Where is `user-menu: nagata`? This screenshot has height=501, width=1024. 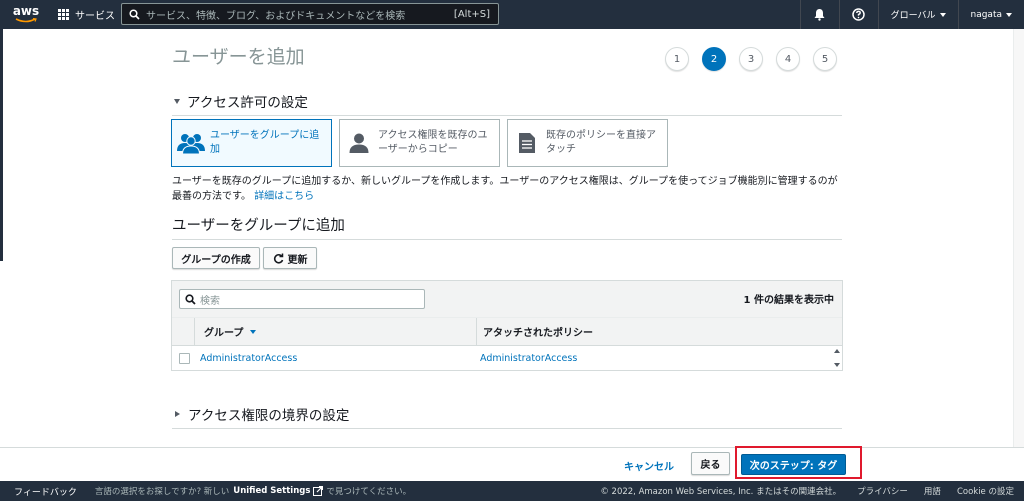 user-menu: nagata is located at coordinates (991, 14).